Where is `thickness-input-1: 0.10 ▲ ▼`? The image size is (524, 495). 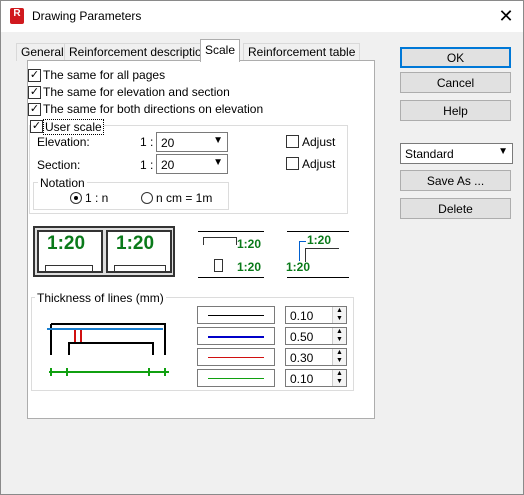 thickness-input-1: 0.10 ▲ ▼ is located at coordinates (316, 315).